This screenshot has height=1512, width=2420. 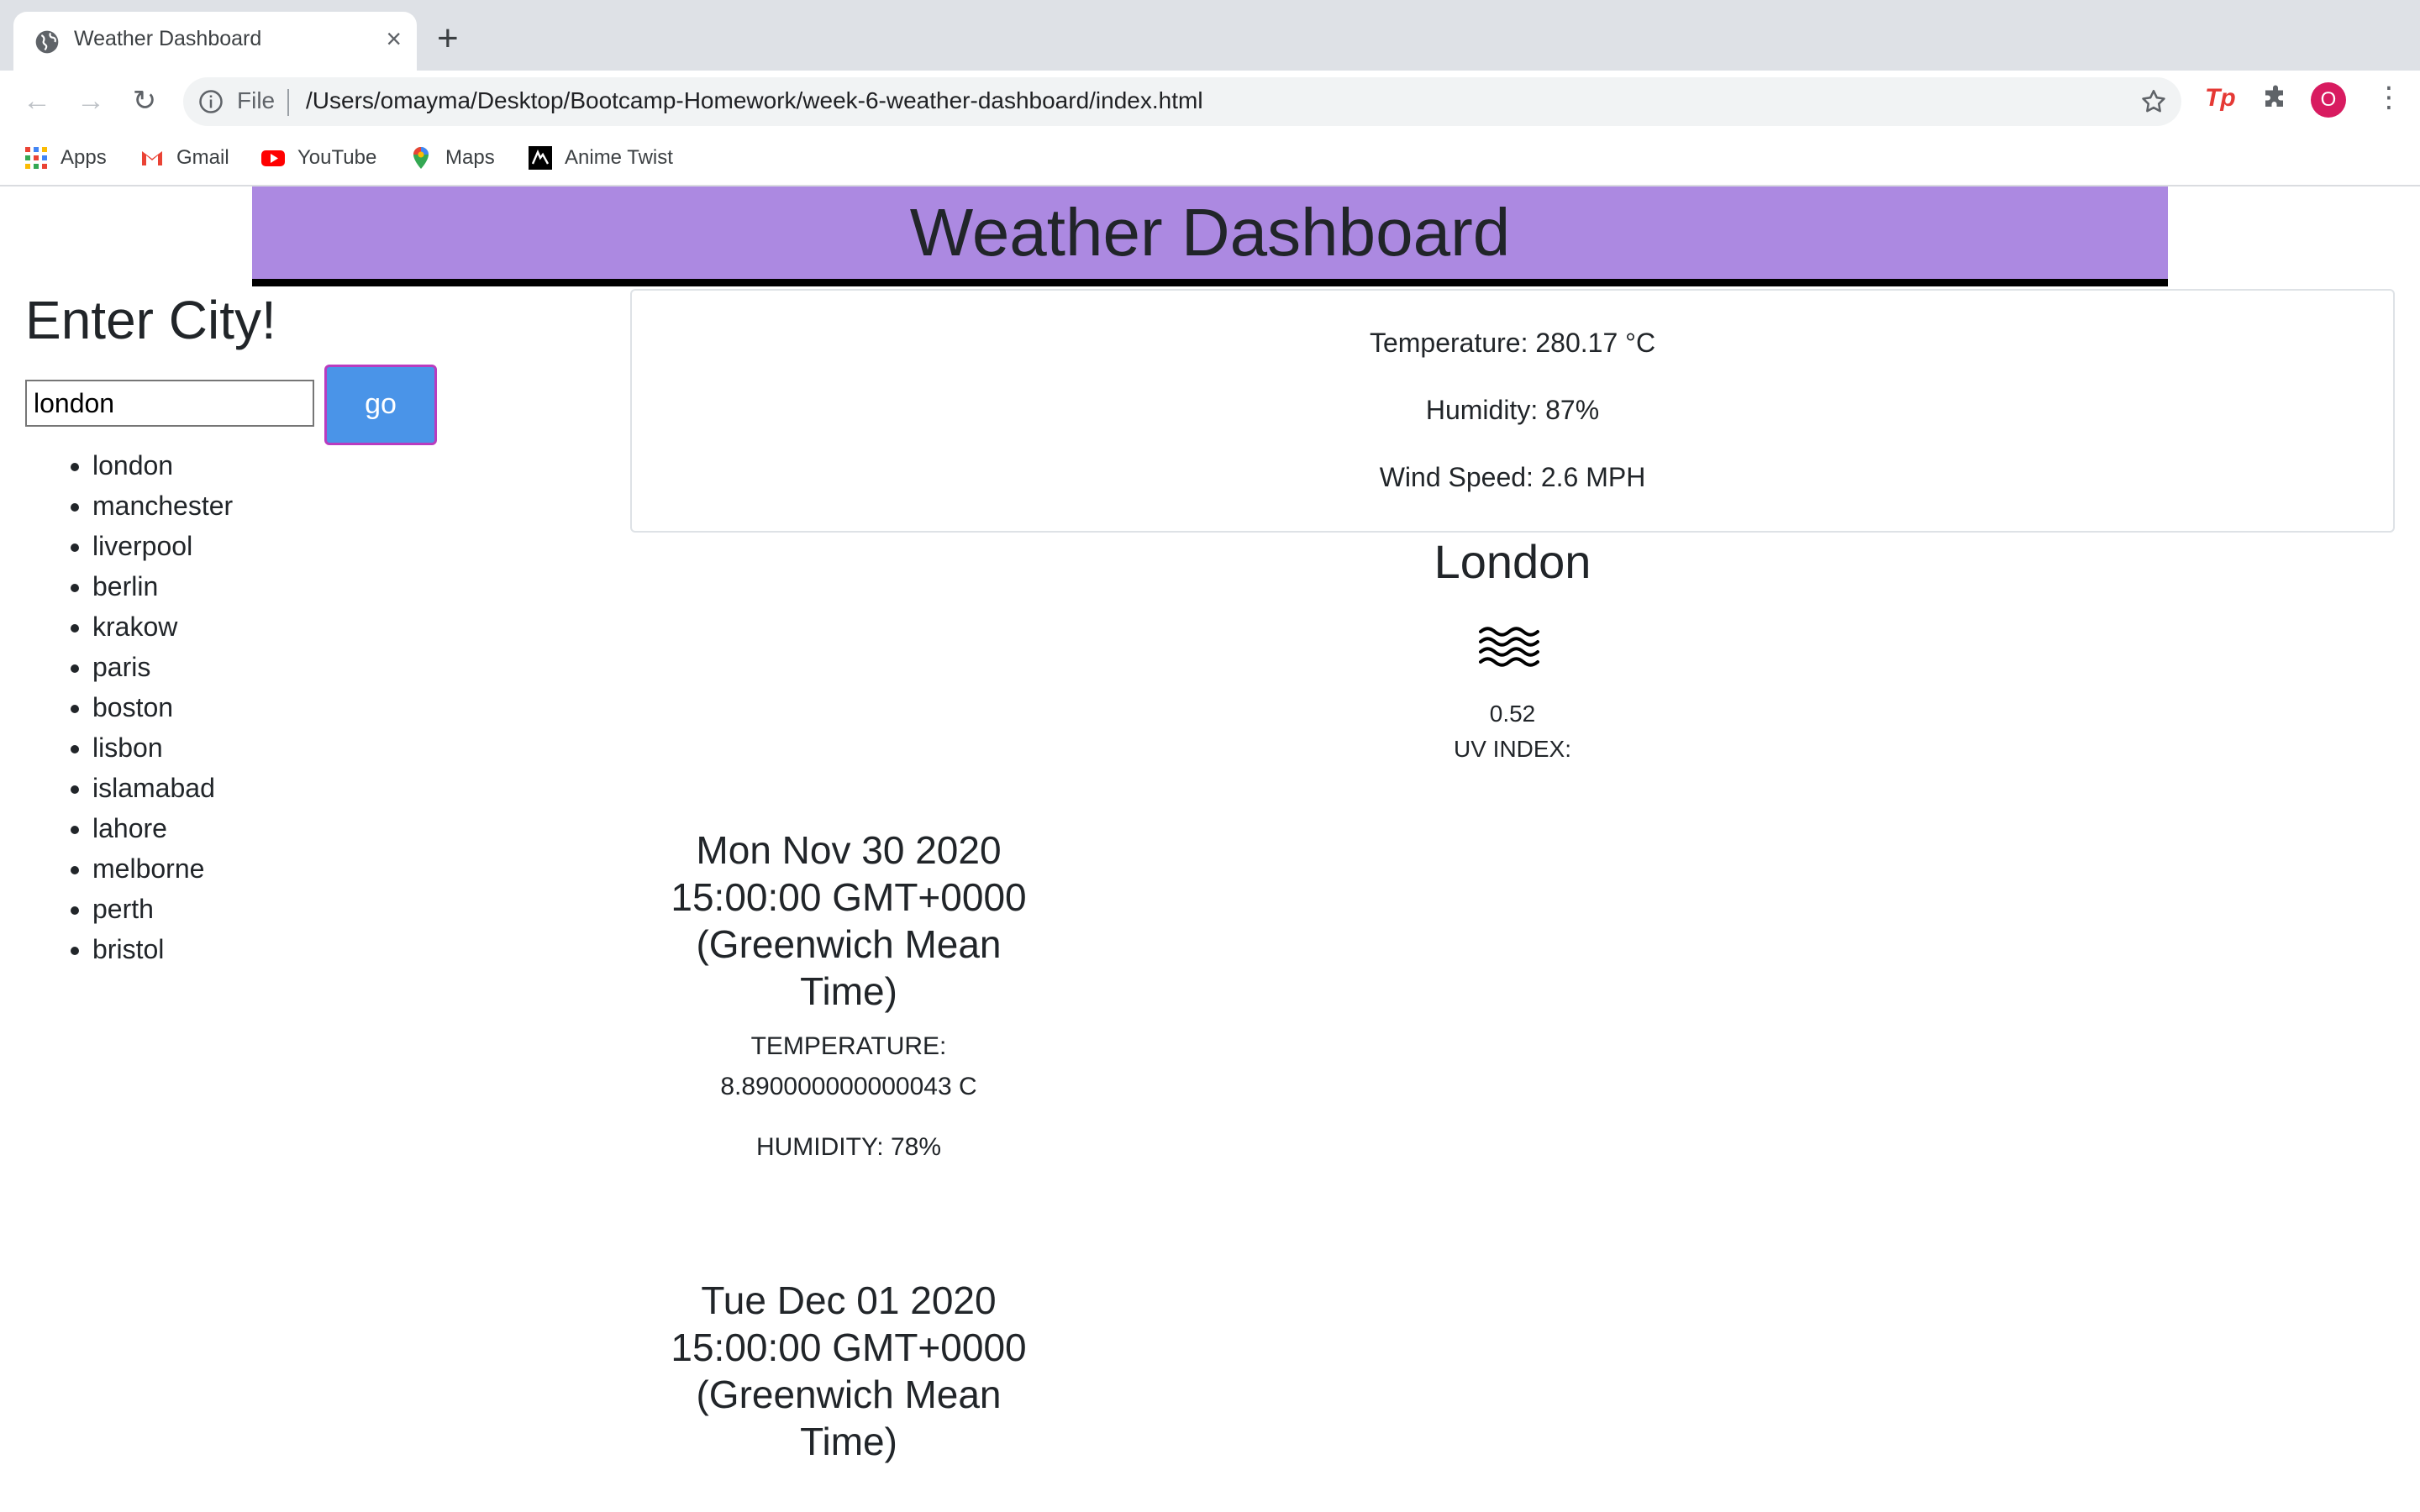 I want to click on bookmark-maps: Maps, so click(x=451, y=158).